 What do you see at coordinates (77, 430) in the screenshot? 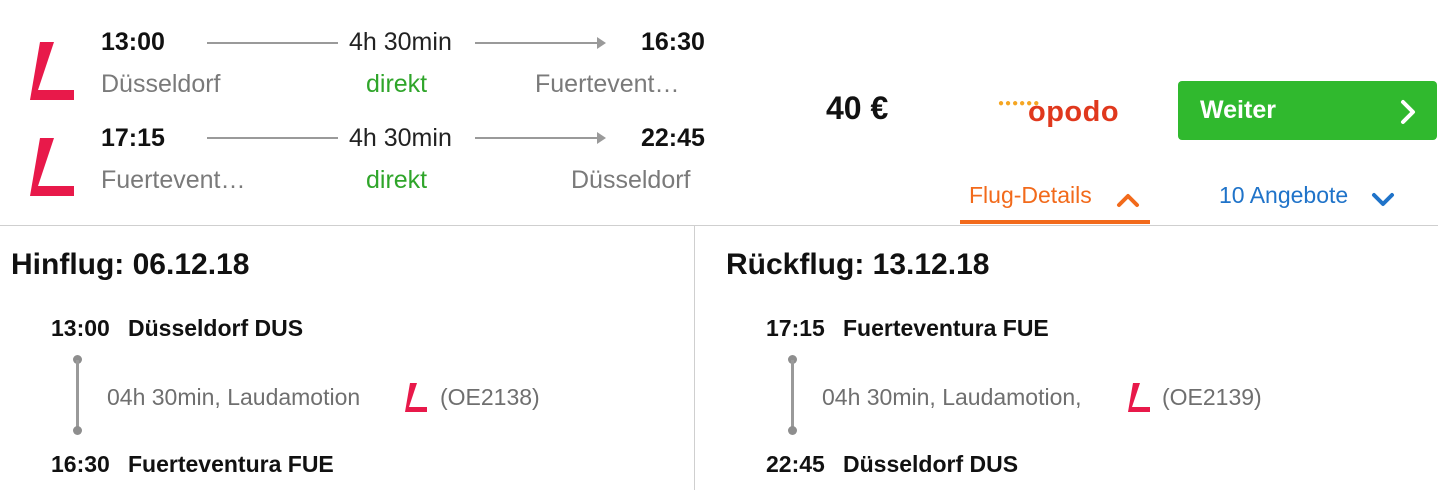
I see `outbound-timeline-dot-bottom` at bounding box center [77, 430].